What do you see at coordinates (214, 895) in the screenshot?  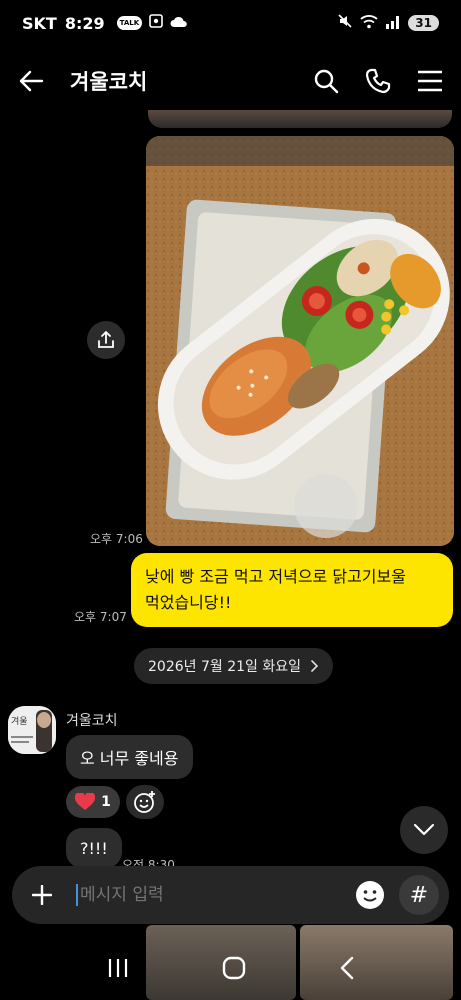 I see `message-input` at bounding box center [214, 895].